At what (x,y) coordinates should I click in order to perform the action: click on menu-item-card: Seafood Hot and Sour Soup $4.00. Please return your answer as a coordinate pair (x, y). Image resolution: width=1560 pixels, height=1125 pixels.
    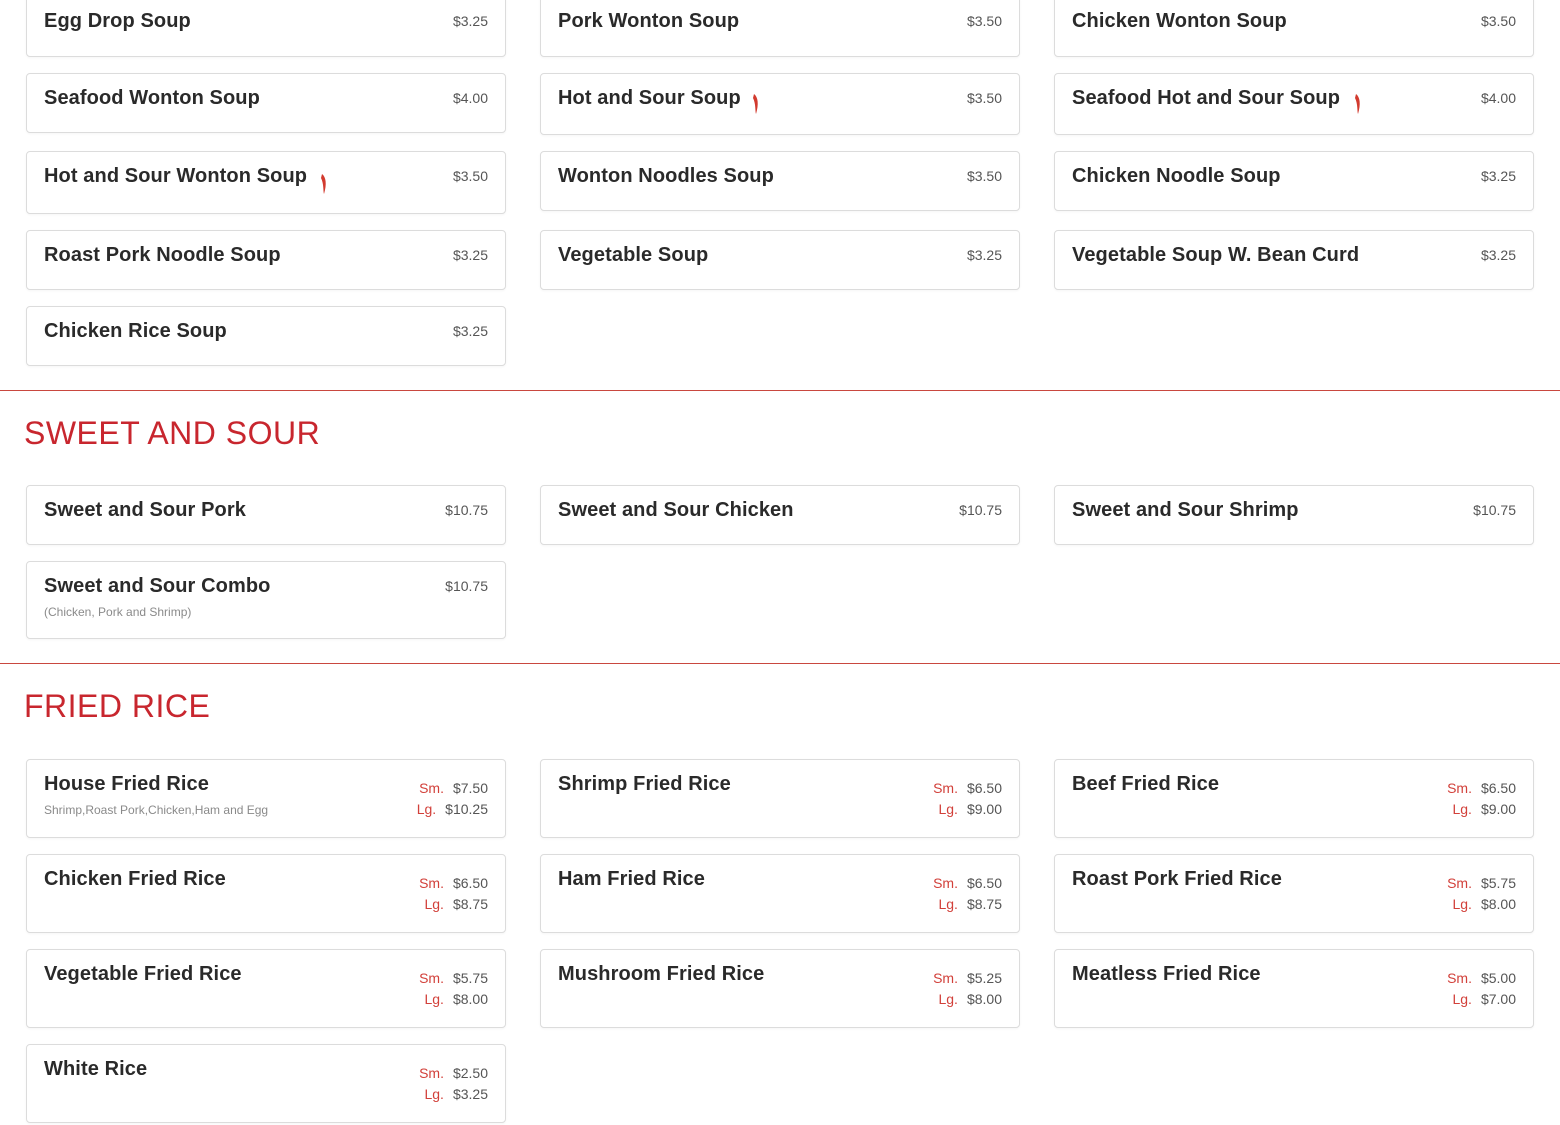
    Looking at the image, I should click on (1294, 104).